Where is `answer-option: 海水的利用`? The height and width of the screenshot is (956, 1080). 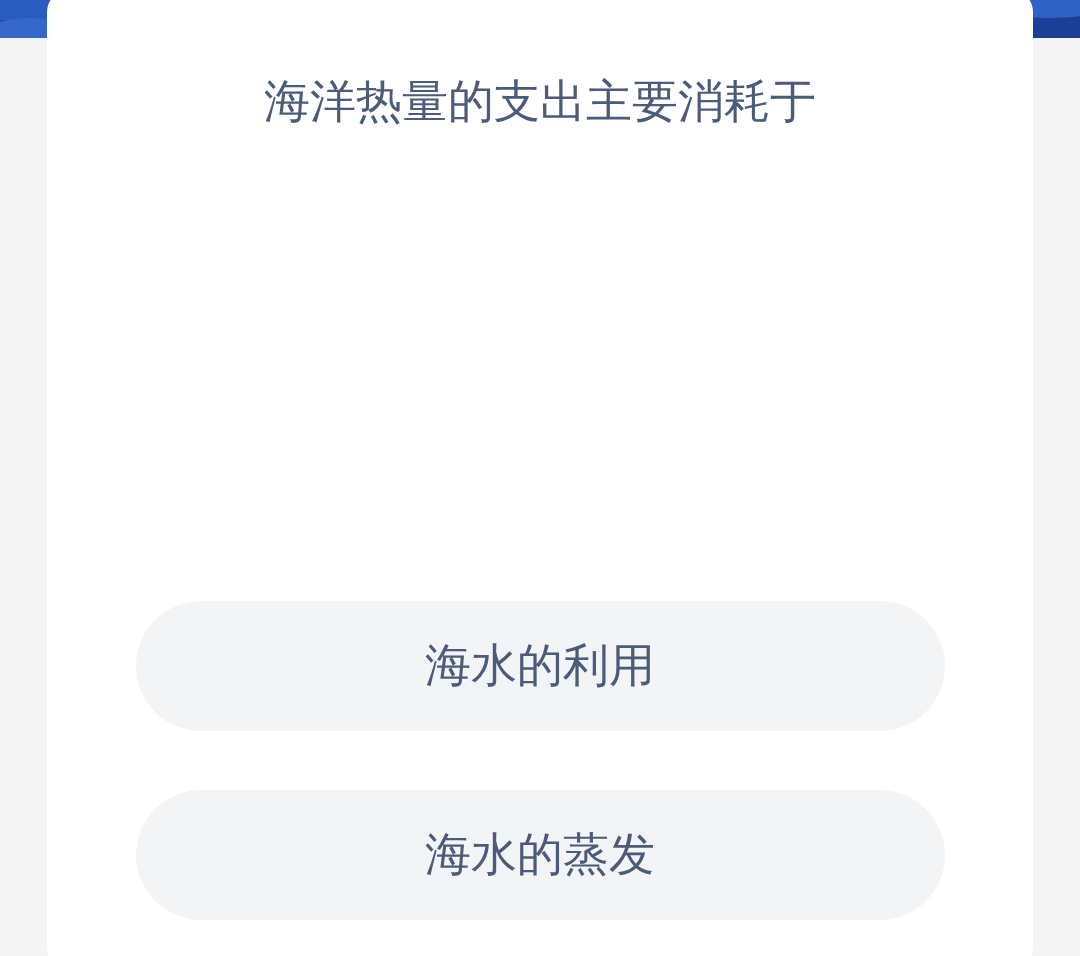
answer-option: 海水的利用 is located at coordinates (540, 666).